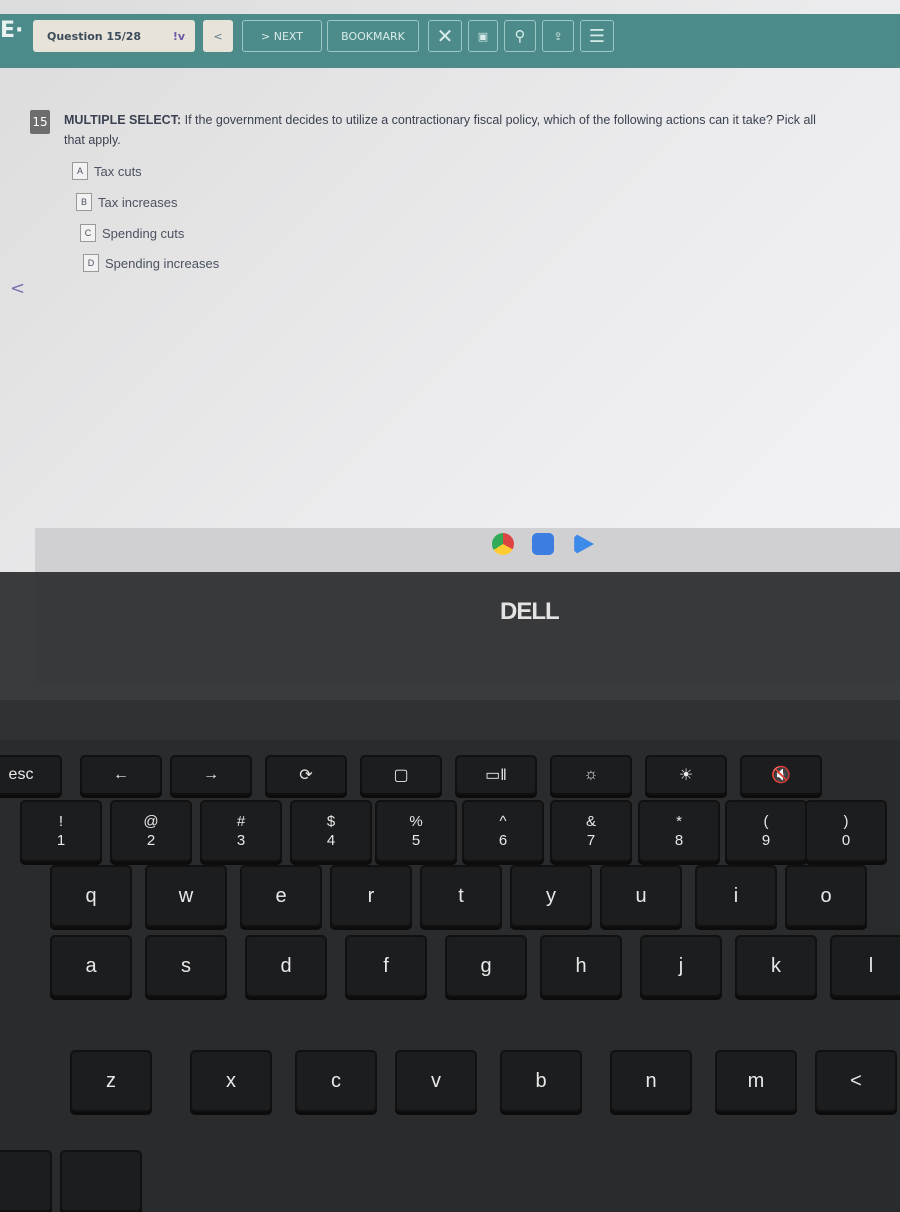  I want to click on key-4: $4, so click(331, 831).